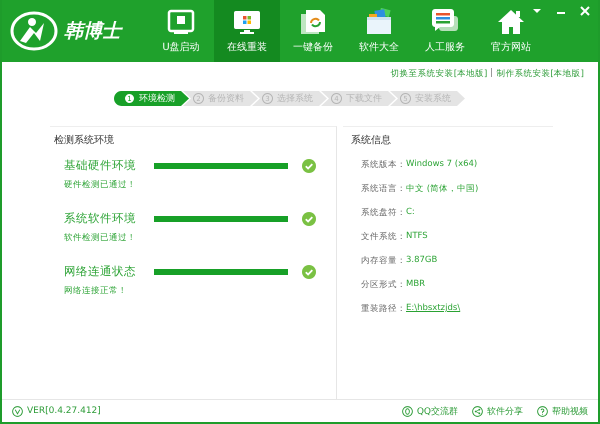 This screenshot has height=424, width=600. Describe the element at coordinates (84, 140) in the screenshot. I see `panel-title: 检测系统环境` at that location.